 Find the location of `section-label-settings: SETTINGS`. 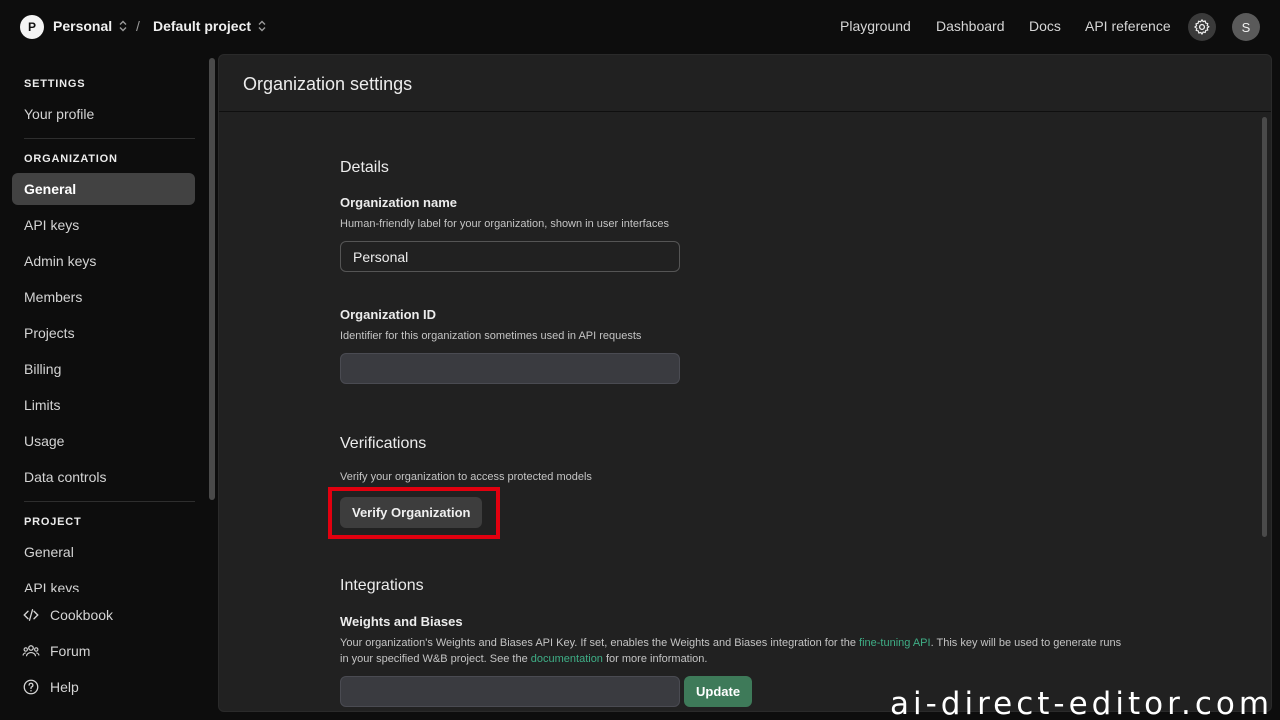

section-label-settings: SETTINGS is located at coordinates (55, 84).